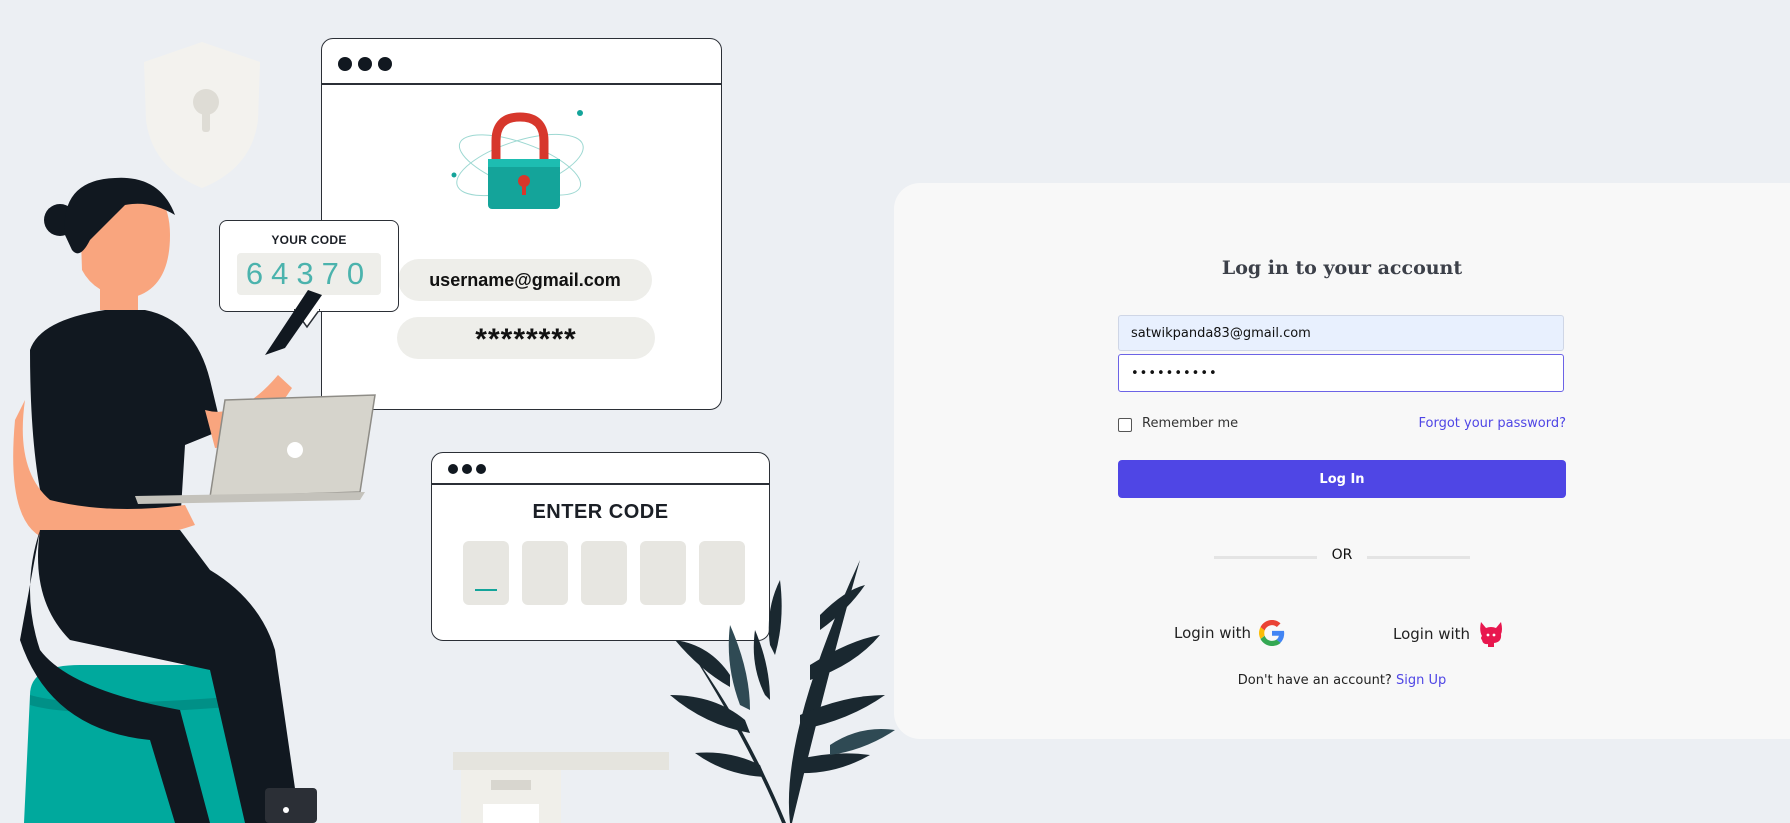 The image size is (1790, 823). What do you see at coordinates (1272, 633) in the screenshot?
I see `google-icon` at bounding box center [1272, 633].